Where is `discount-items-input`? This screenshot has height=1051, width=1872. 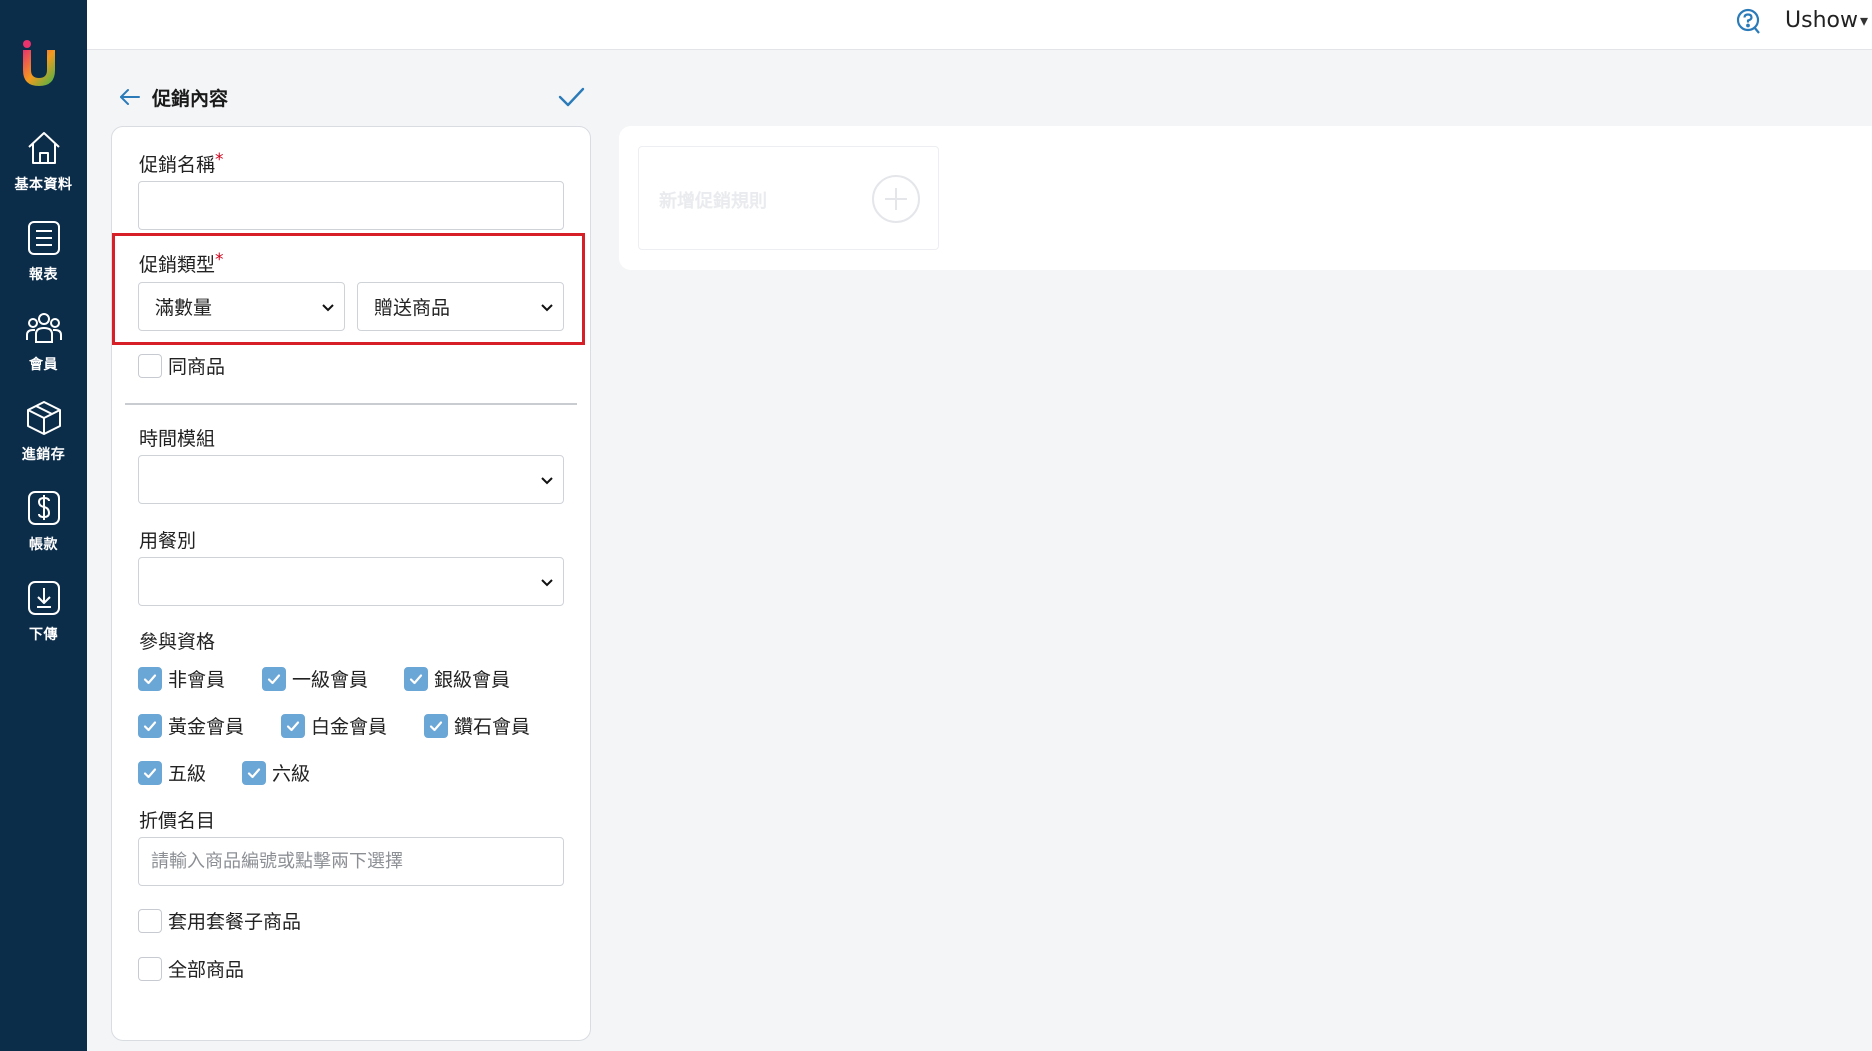 discount-items-input is located at coordinates (351, 861).